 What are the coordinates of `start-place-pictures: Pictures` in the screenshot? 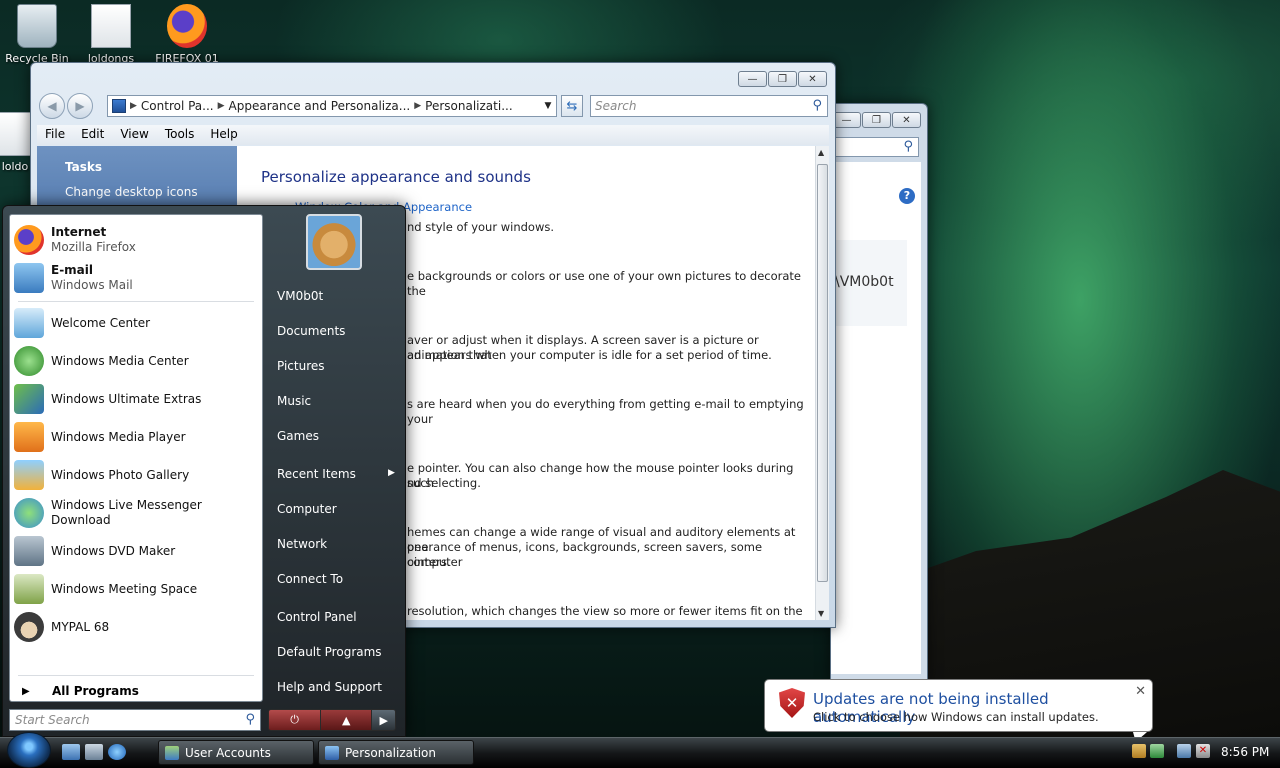 It's located at (301, 366).